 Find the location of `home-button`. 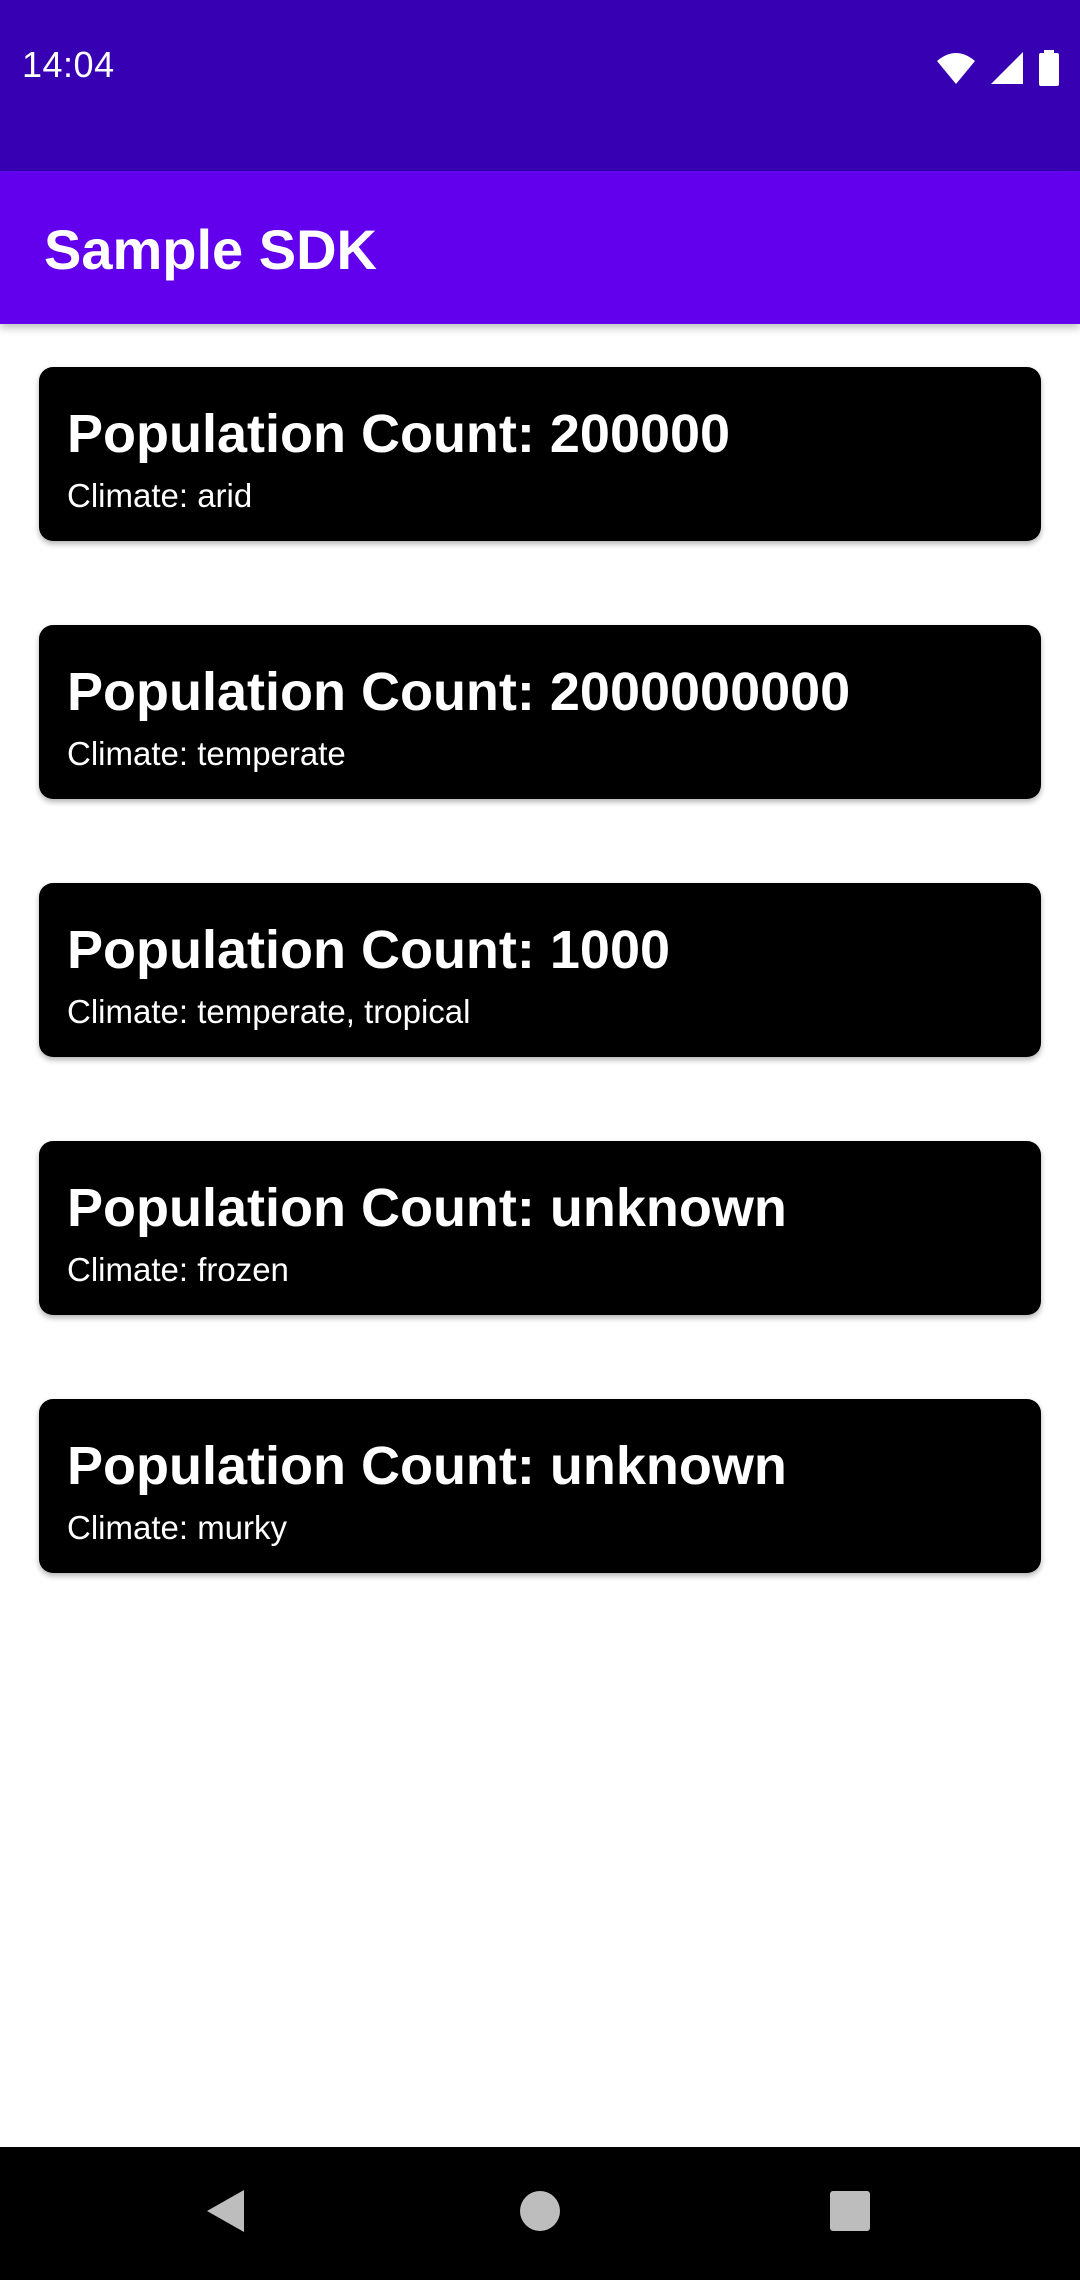

home-button is located at coordinates (540, 2213).